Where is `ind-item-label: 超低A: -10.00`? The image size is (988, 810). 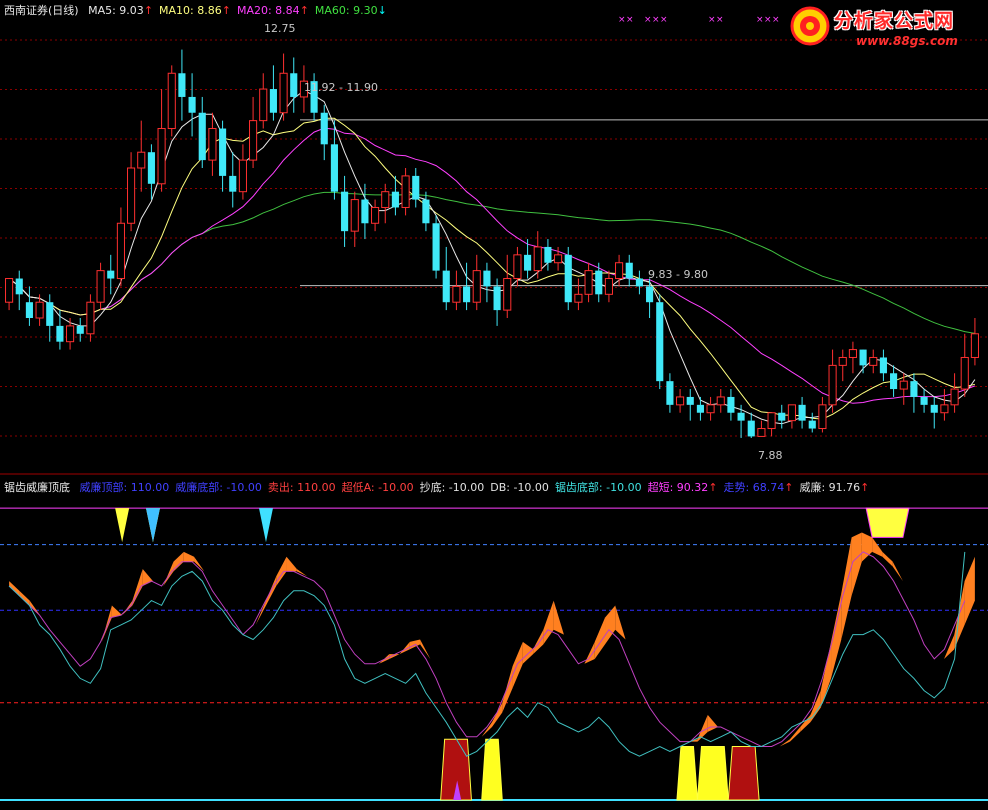 ind-item-label: 超低A: -10.00 is located at coordinates (377, 487).